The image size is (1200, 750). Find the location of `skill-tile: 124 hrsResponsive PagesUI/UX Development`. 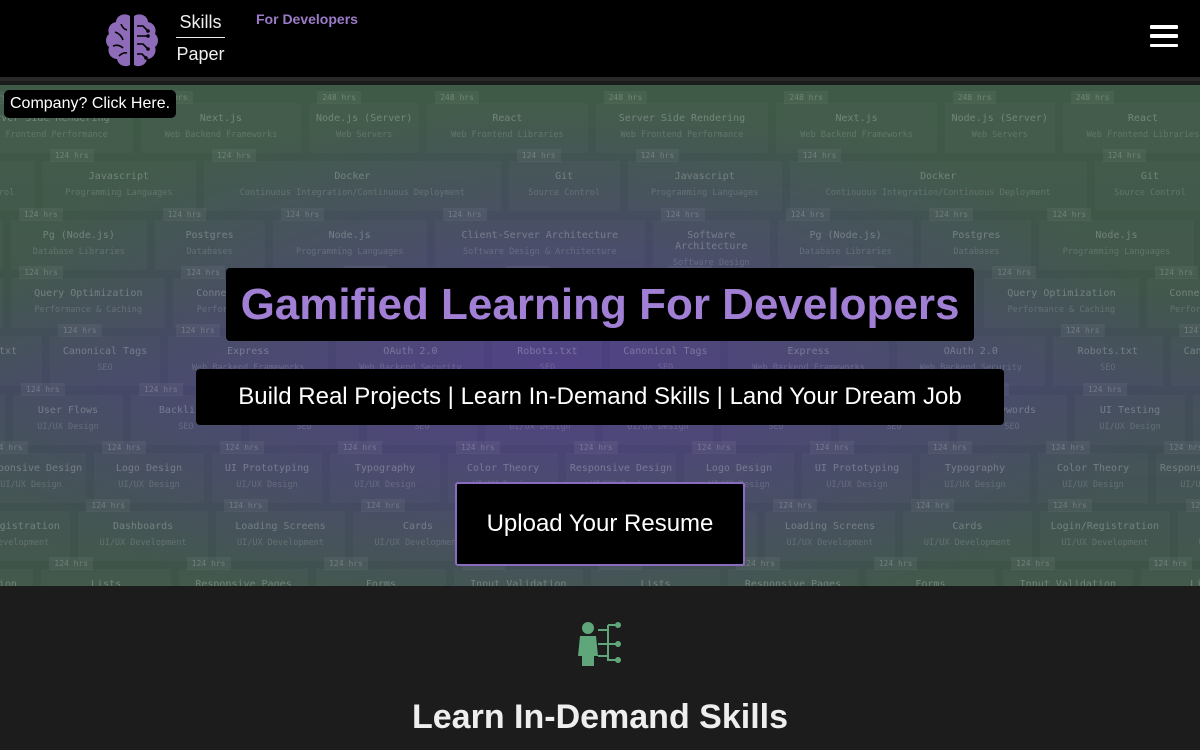

skill-tile: 124 hrsResponsive PagesUI/UX Development is located at coordinates (792, 571).